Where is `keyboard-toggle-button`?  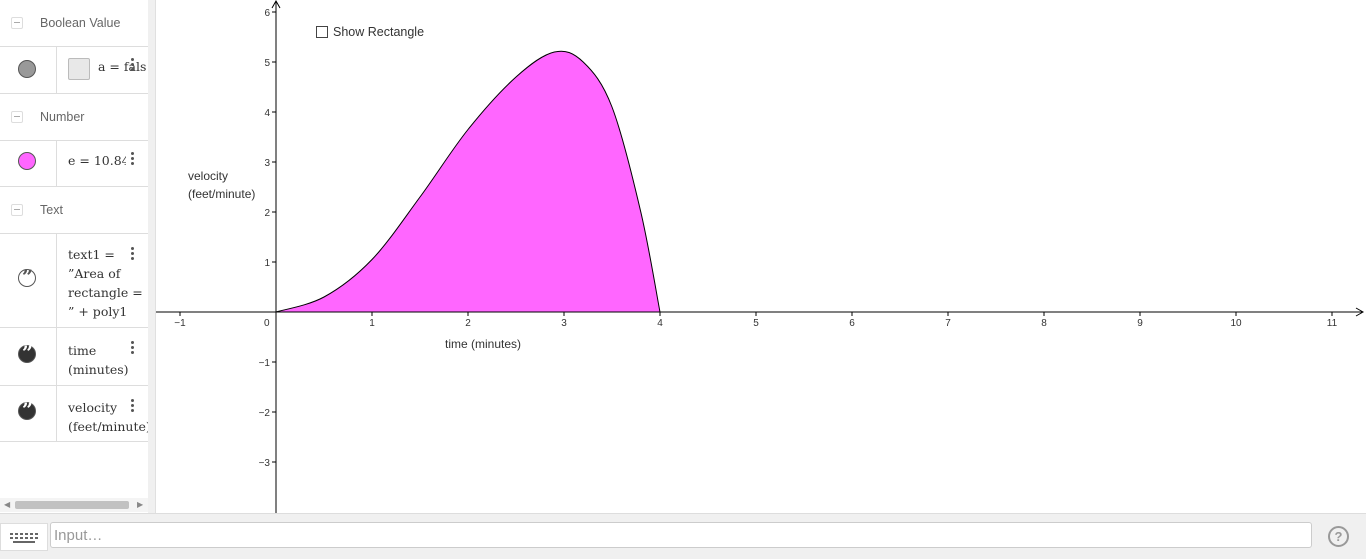 keyboard-toggle-button is located at coordinates (24, 537).